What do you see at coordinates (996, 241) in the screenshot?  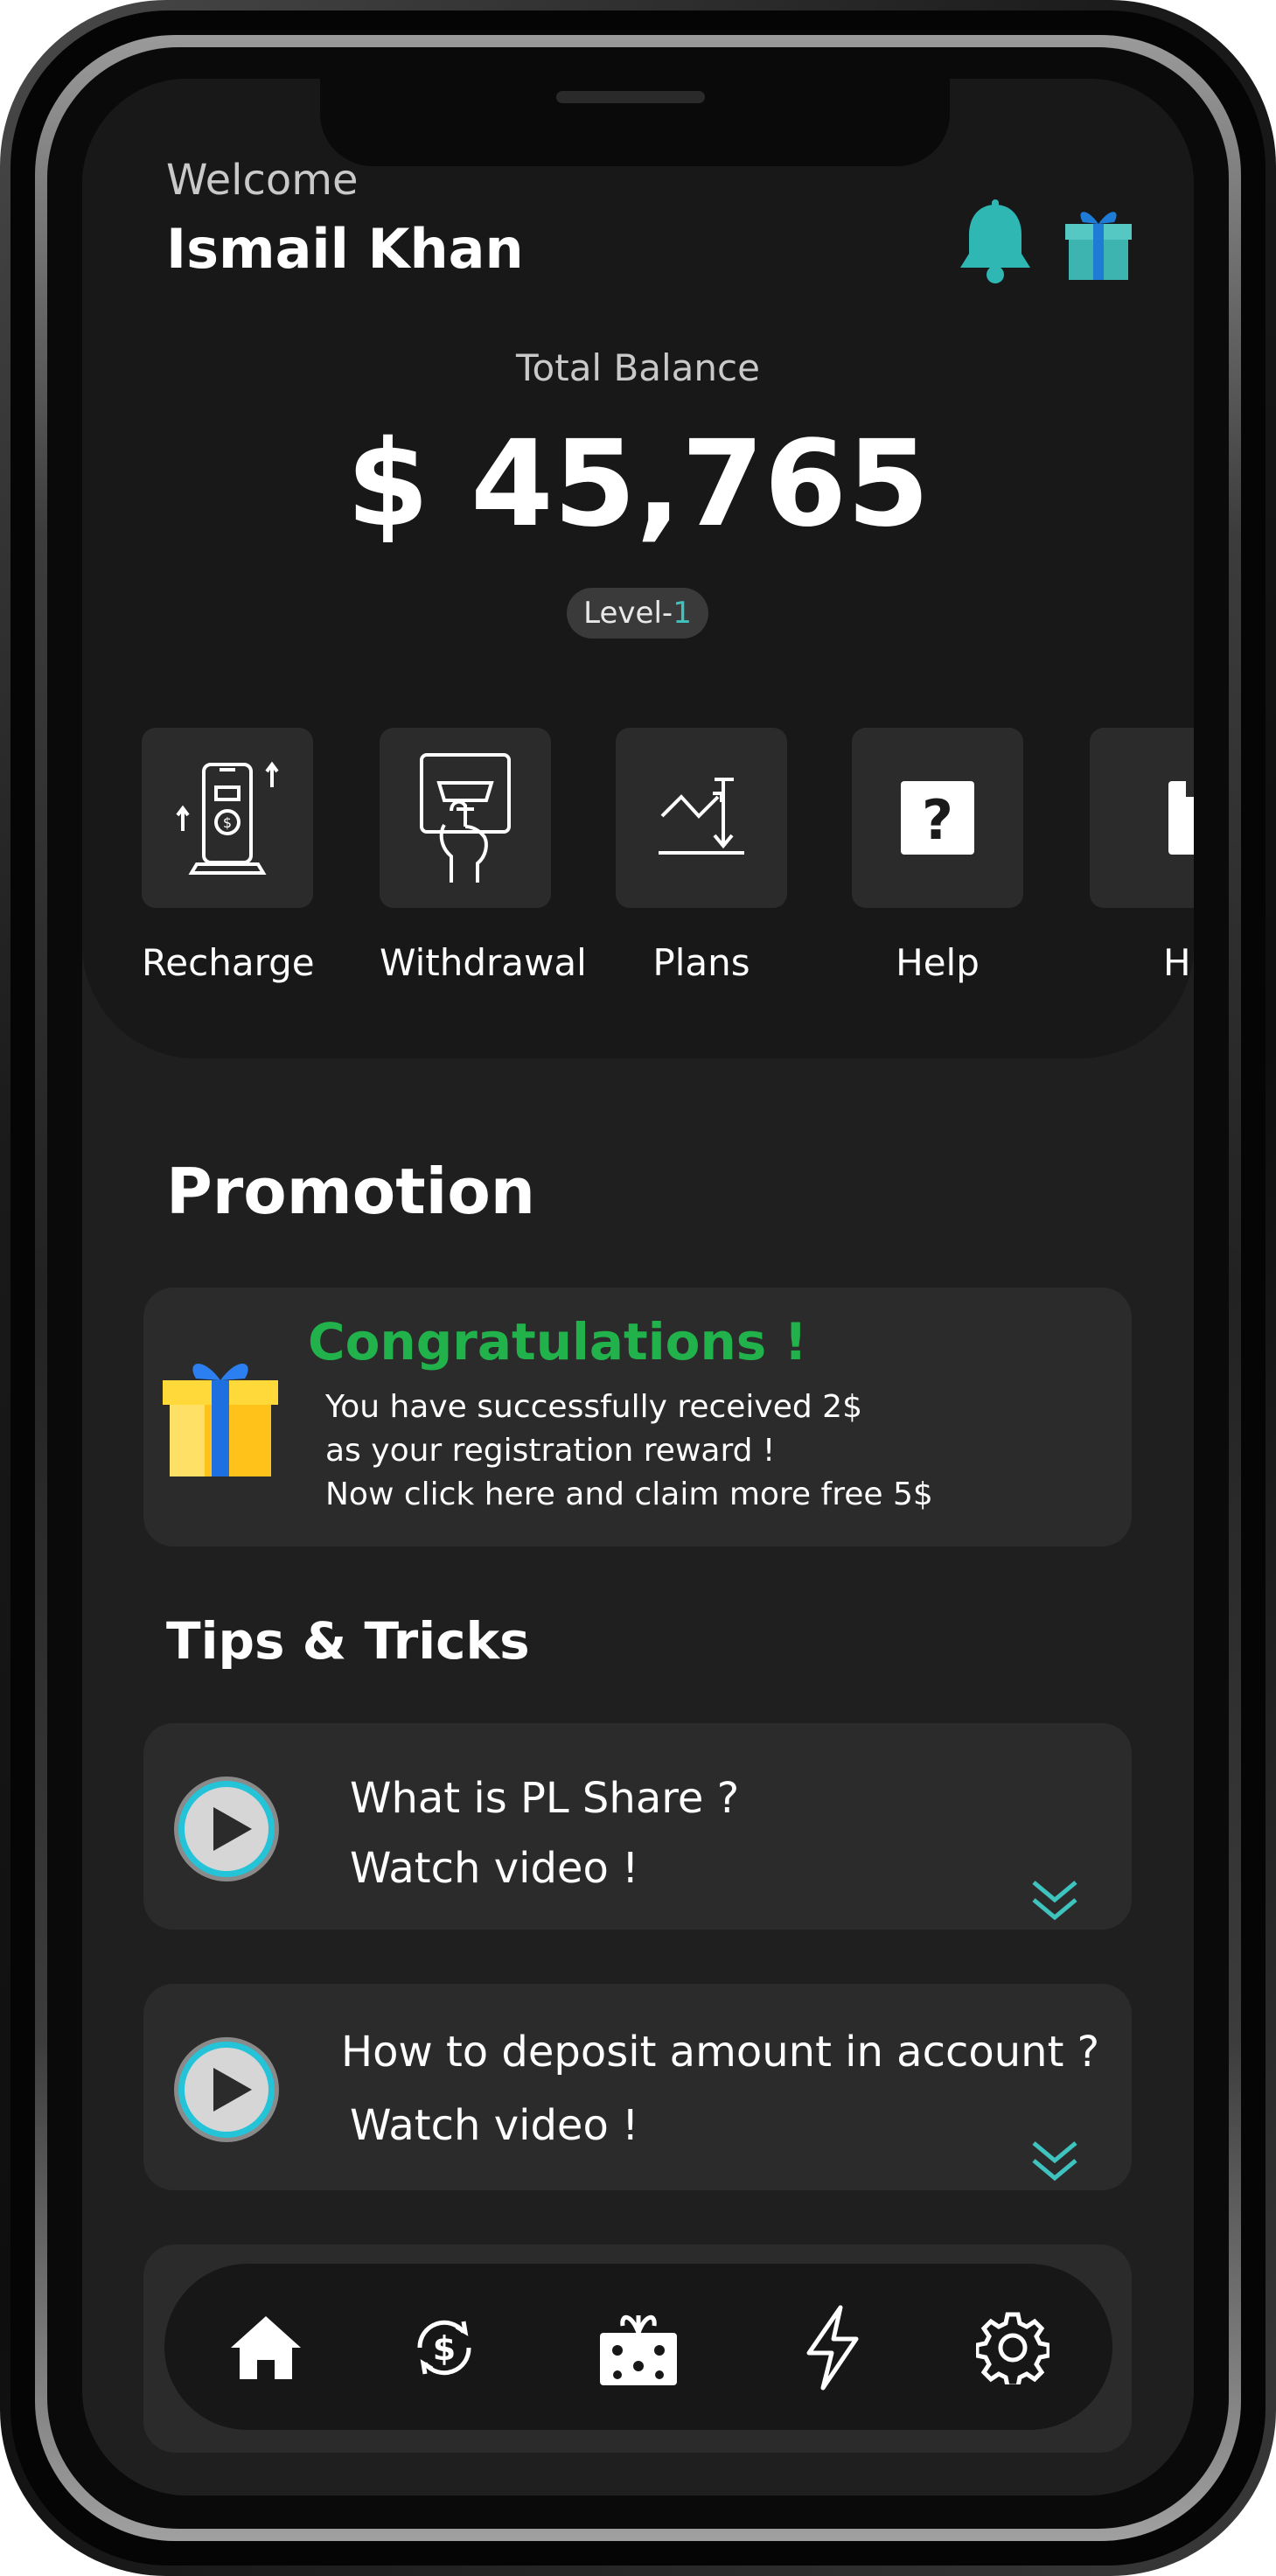 I see `bell-icon` at bounding box center [996, 241].